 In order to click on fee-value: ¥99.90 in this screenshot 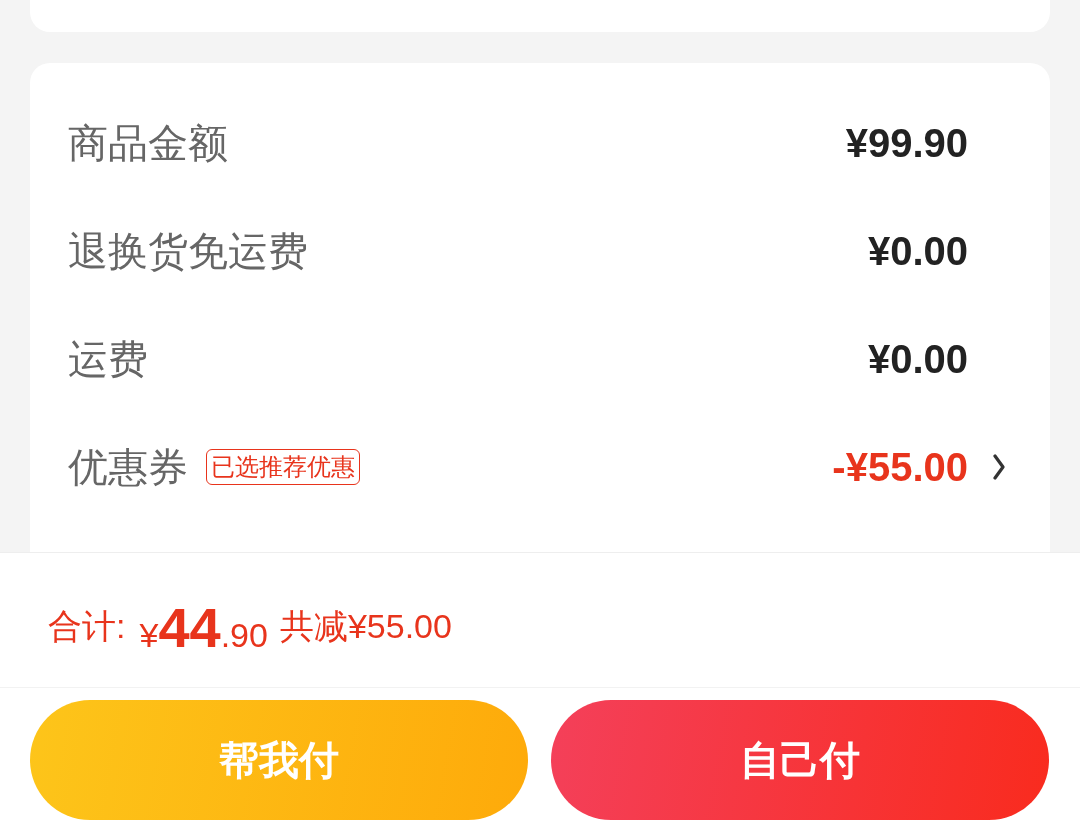, I will do `click(906, 143)`.